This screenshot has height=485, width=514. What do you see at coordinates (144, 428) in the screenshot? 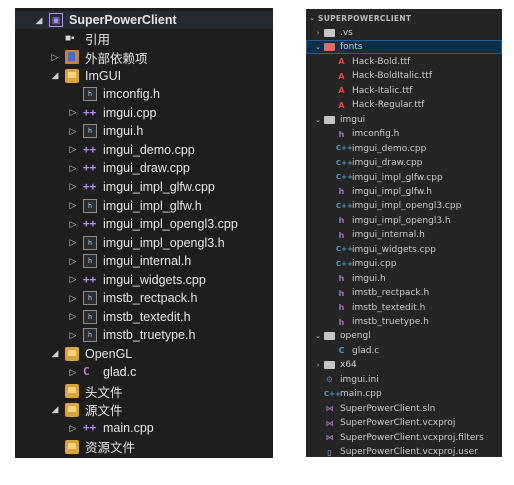
I see `solution-tree-item: ▷ ++ main.cpp` at bounding box center [144, 428].